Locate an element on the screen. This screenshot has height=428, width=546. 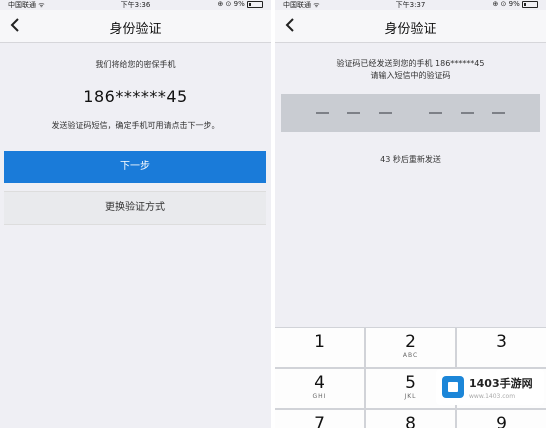
site-watermark: 1403手游网 www.1403.com is located at coordinates (490, 387).